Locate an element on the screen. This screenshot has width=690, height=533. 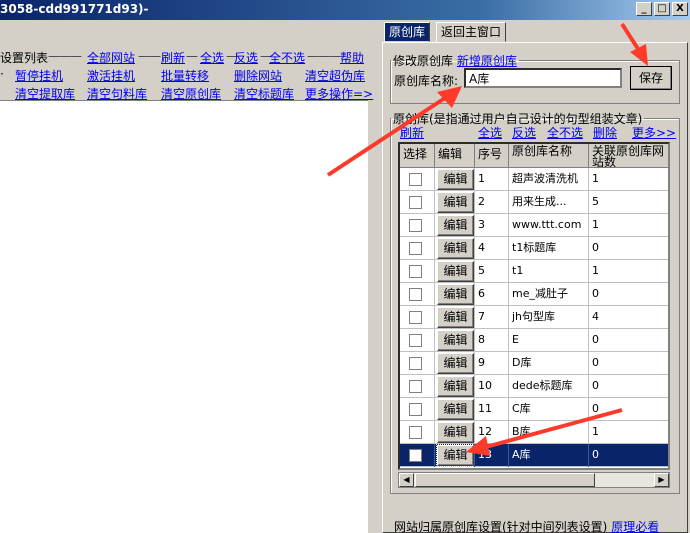
header-edit: 编辑 is located at coordinates (455, 156).